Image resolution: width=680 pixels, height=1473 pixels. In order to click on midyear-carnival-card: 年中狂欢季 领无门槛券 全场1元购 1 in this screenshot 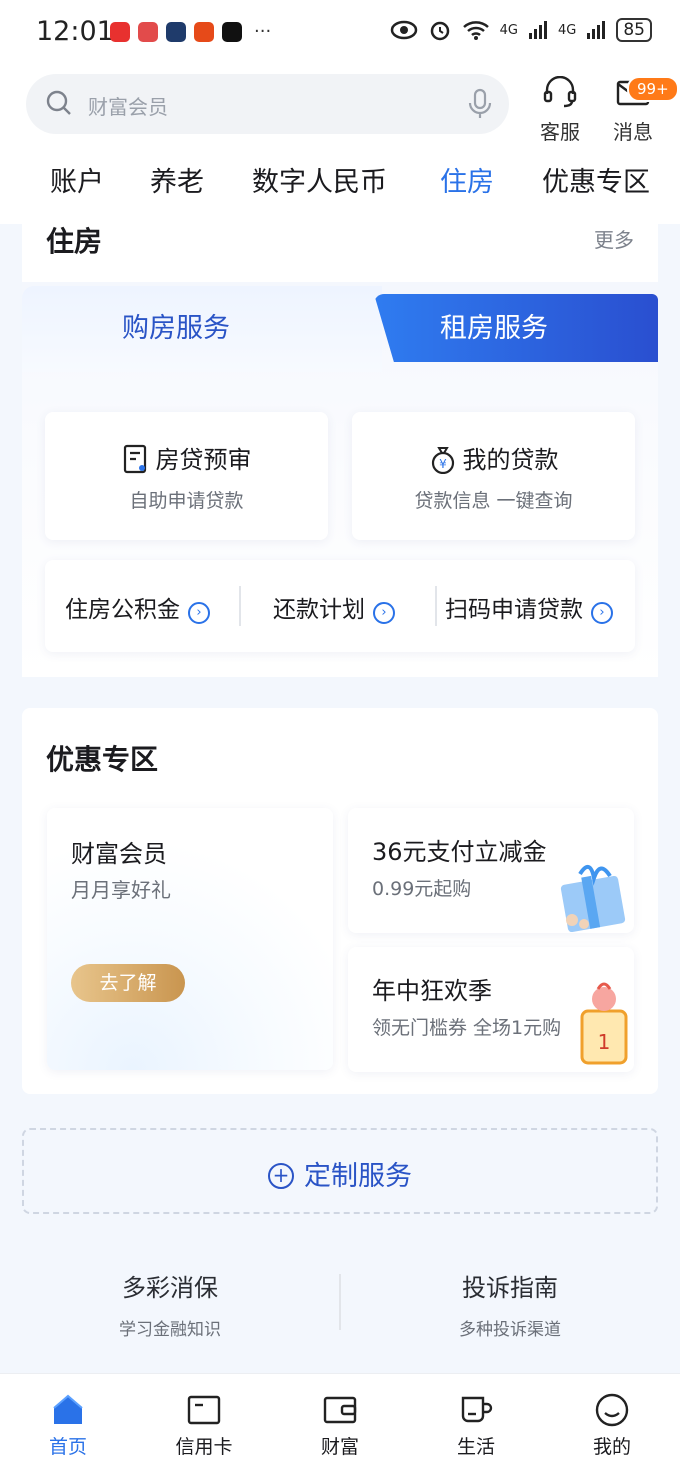, I will do `click(491, 1009)`.